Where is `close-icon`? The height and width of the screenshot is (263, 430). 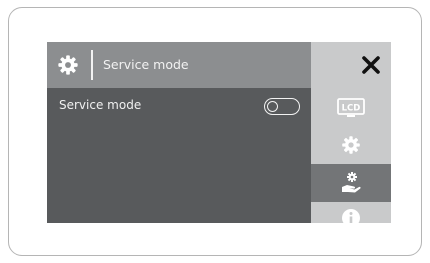
close-icon is located at coordinates (371, 65).